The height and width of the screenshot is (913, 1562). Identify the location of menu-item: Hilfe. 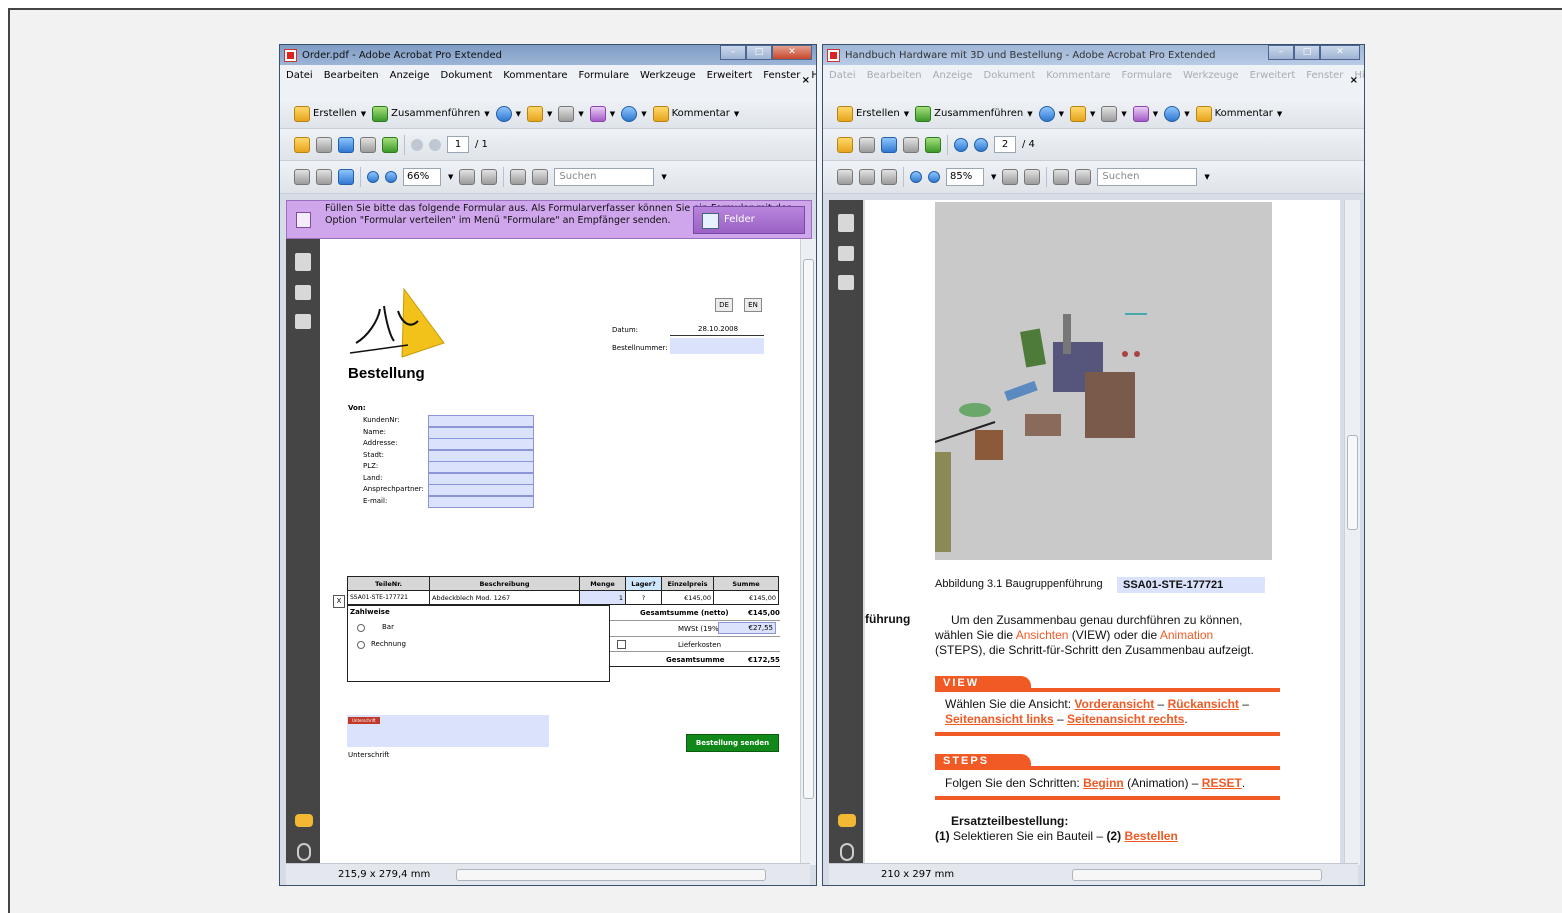
(813, 75).